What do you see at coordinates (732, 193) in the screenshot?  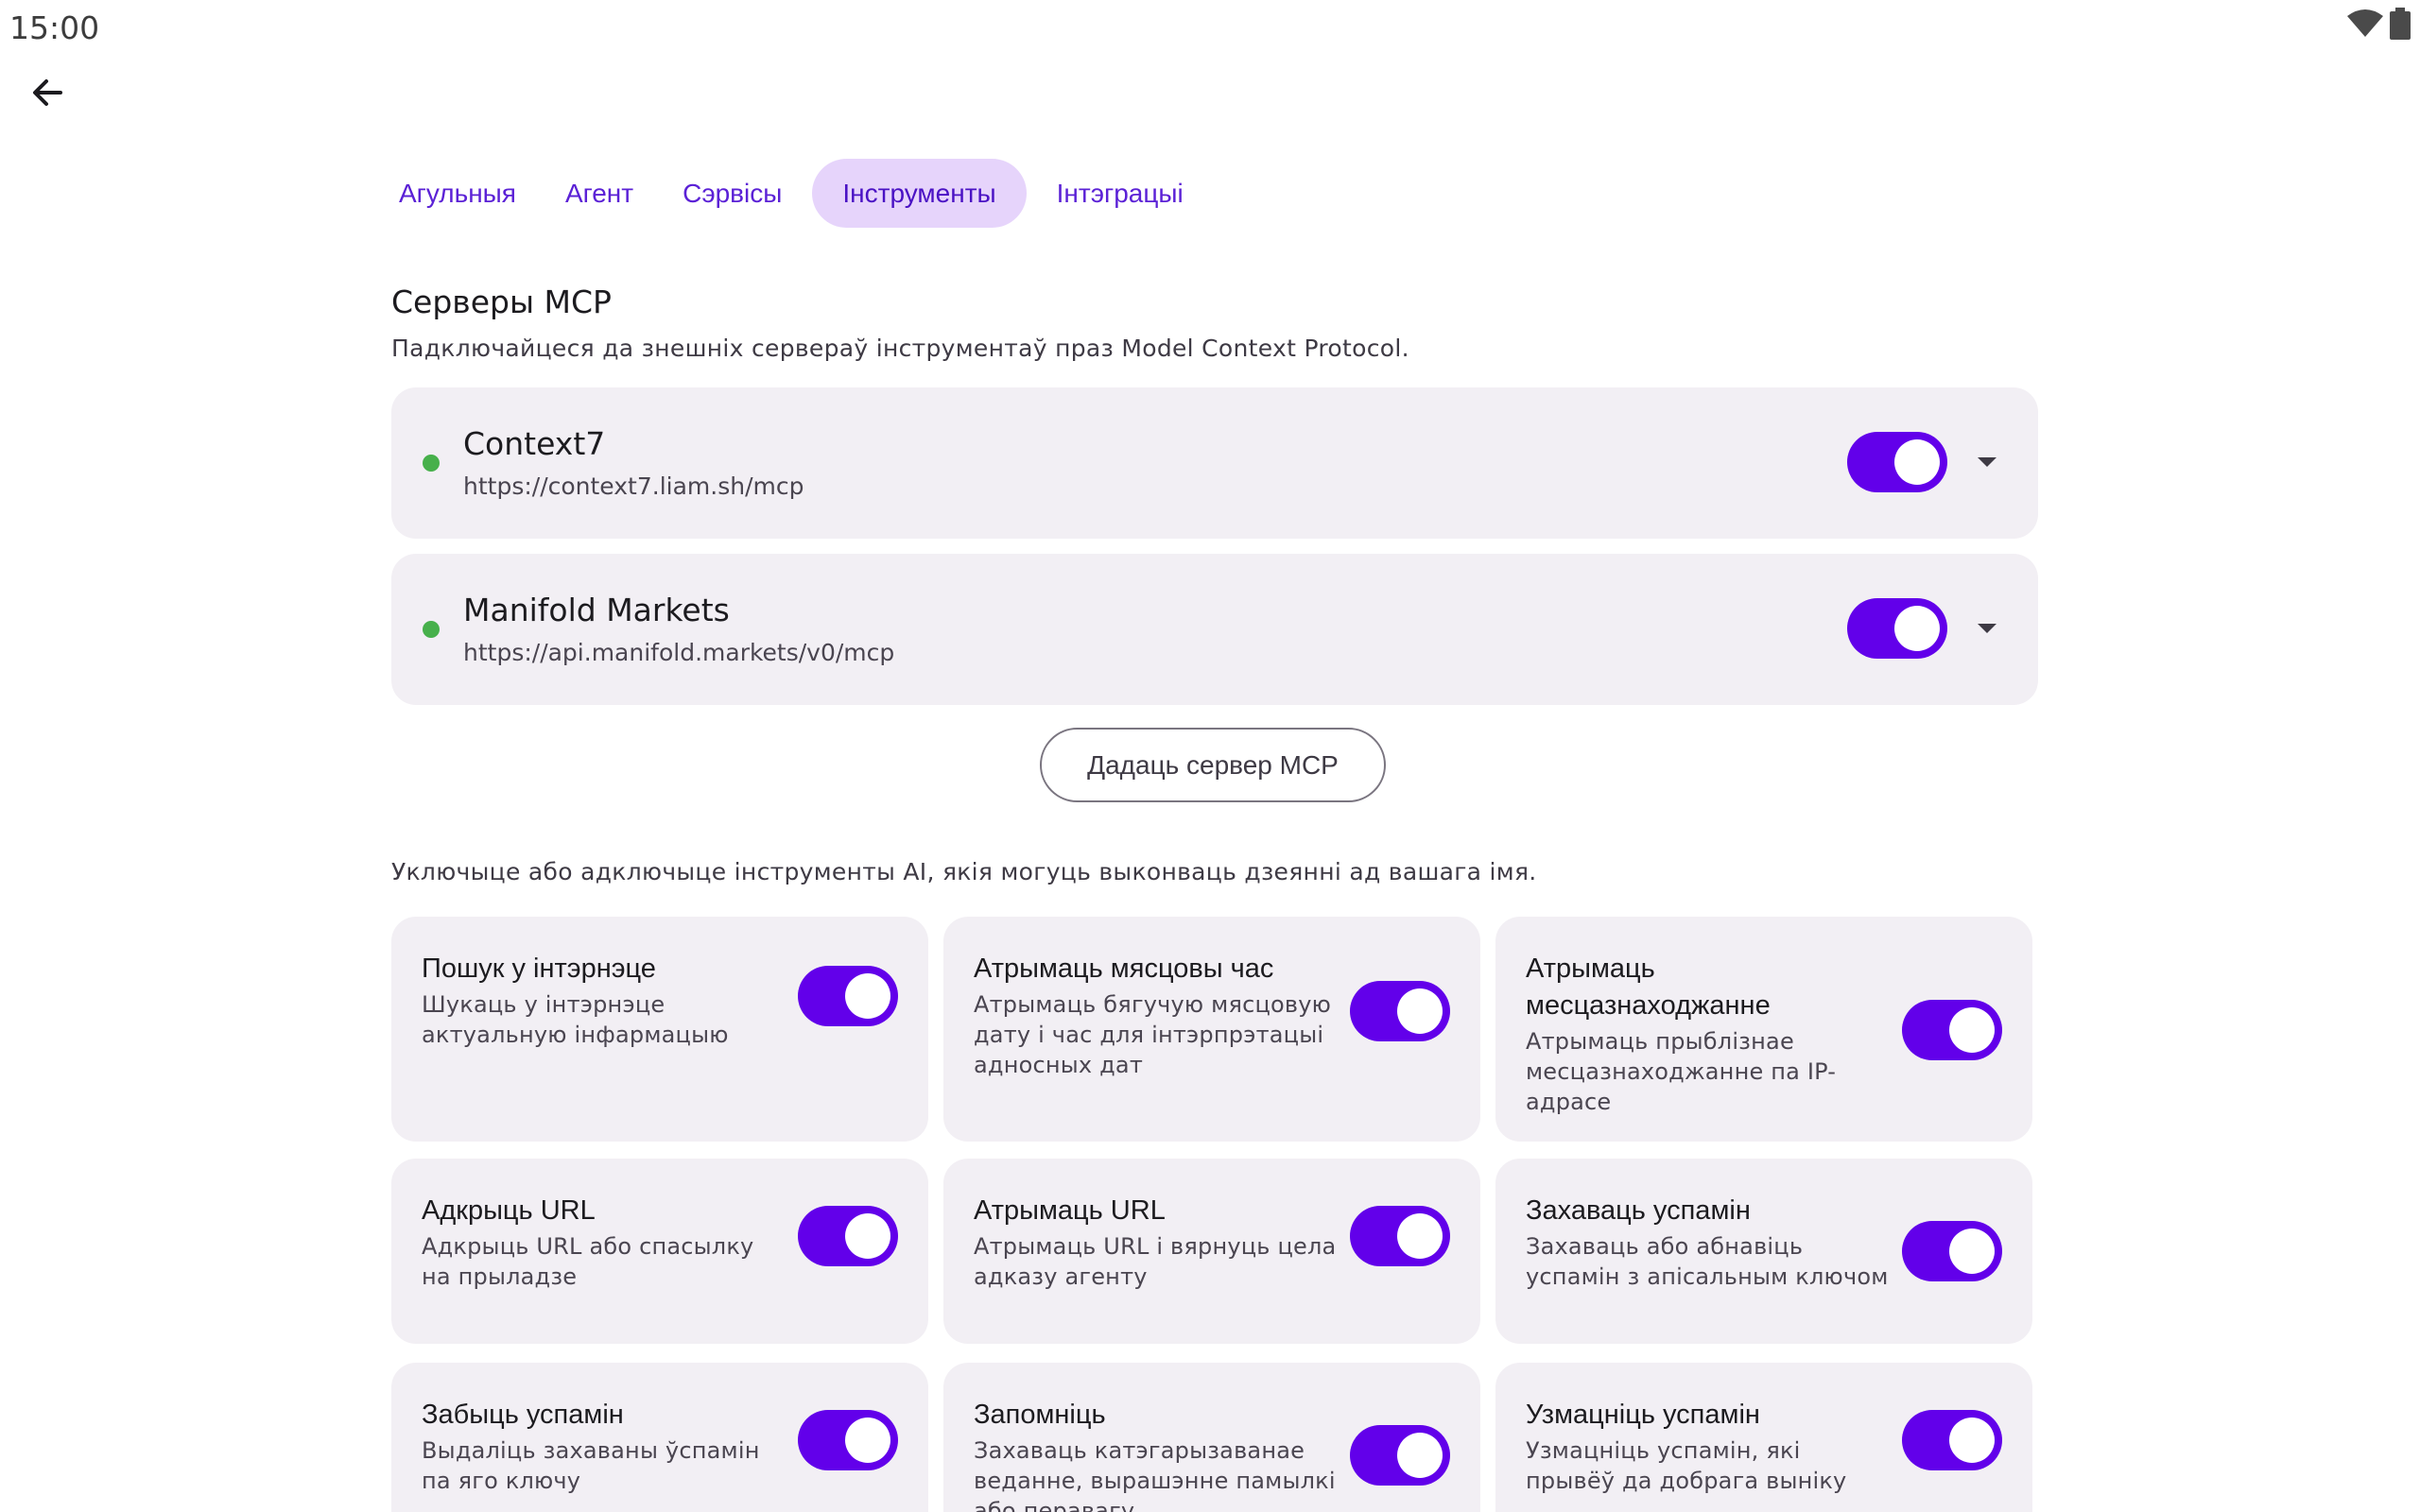 I see `tab-services: Сэрвісы` at bounding box center [732, 193].